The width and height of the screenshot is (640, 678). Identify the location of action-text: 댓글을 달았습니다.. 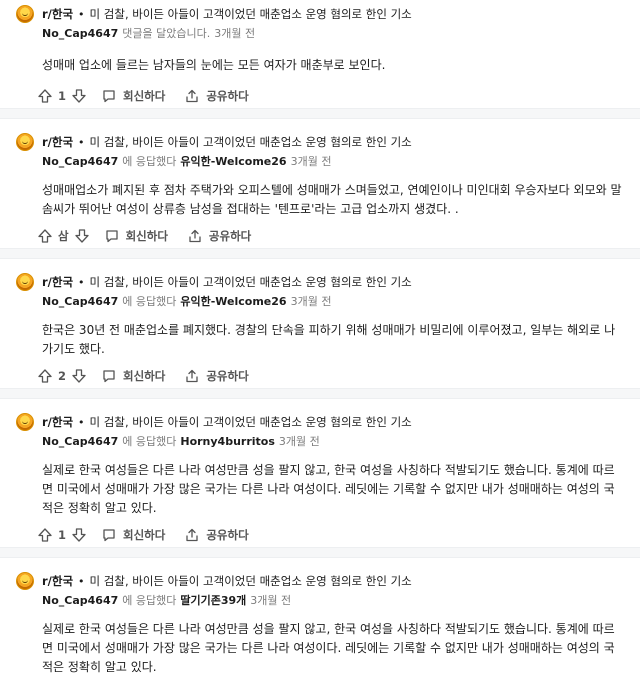
(166, 33).